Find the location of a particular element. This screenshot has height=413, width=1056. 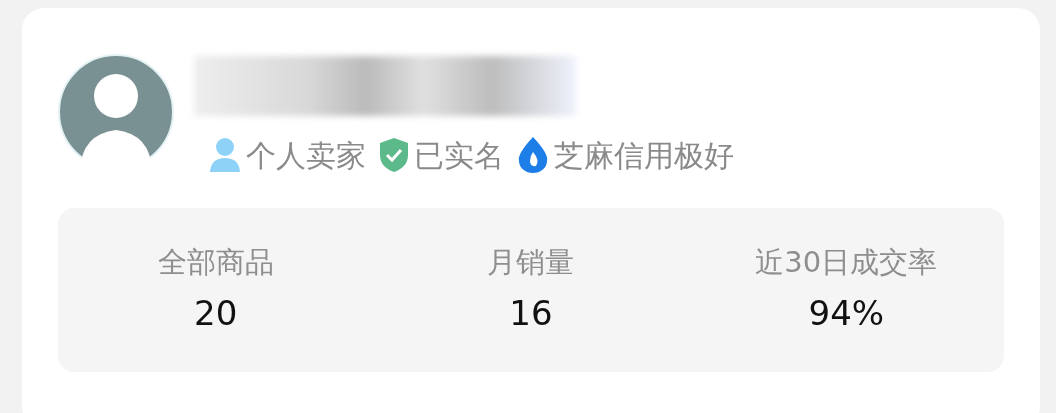

person-icon is located at coordinates (225, 155).